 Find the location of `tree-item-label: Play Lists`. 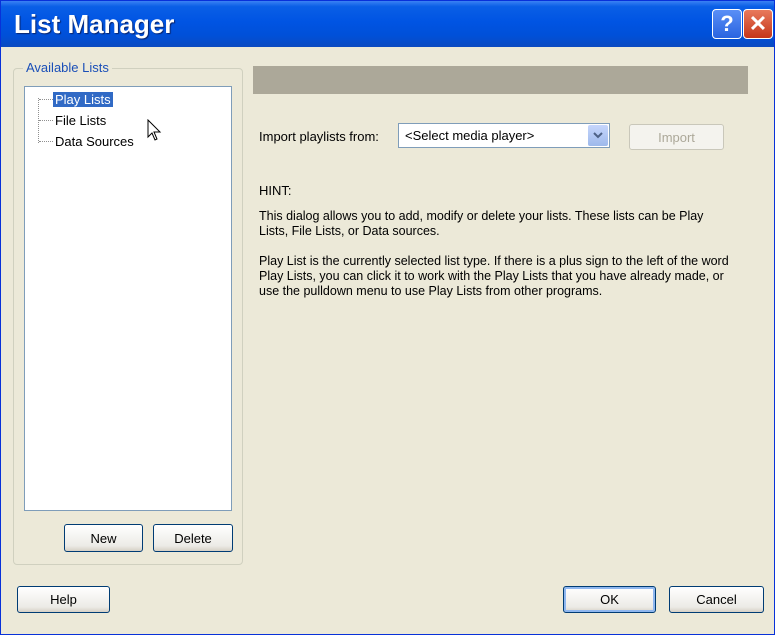

tree-item-label: Play Lists is located at coordinates (83, 99).